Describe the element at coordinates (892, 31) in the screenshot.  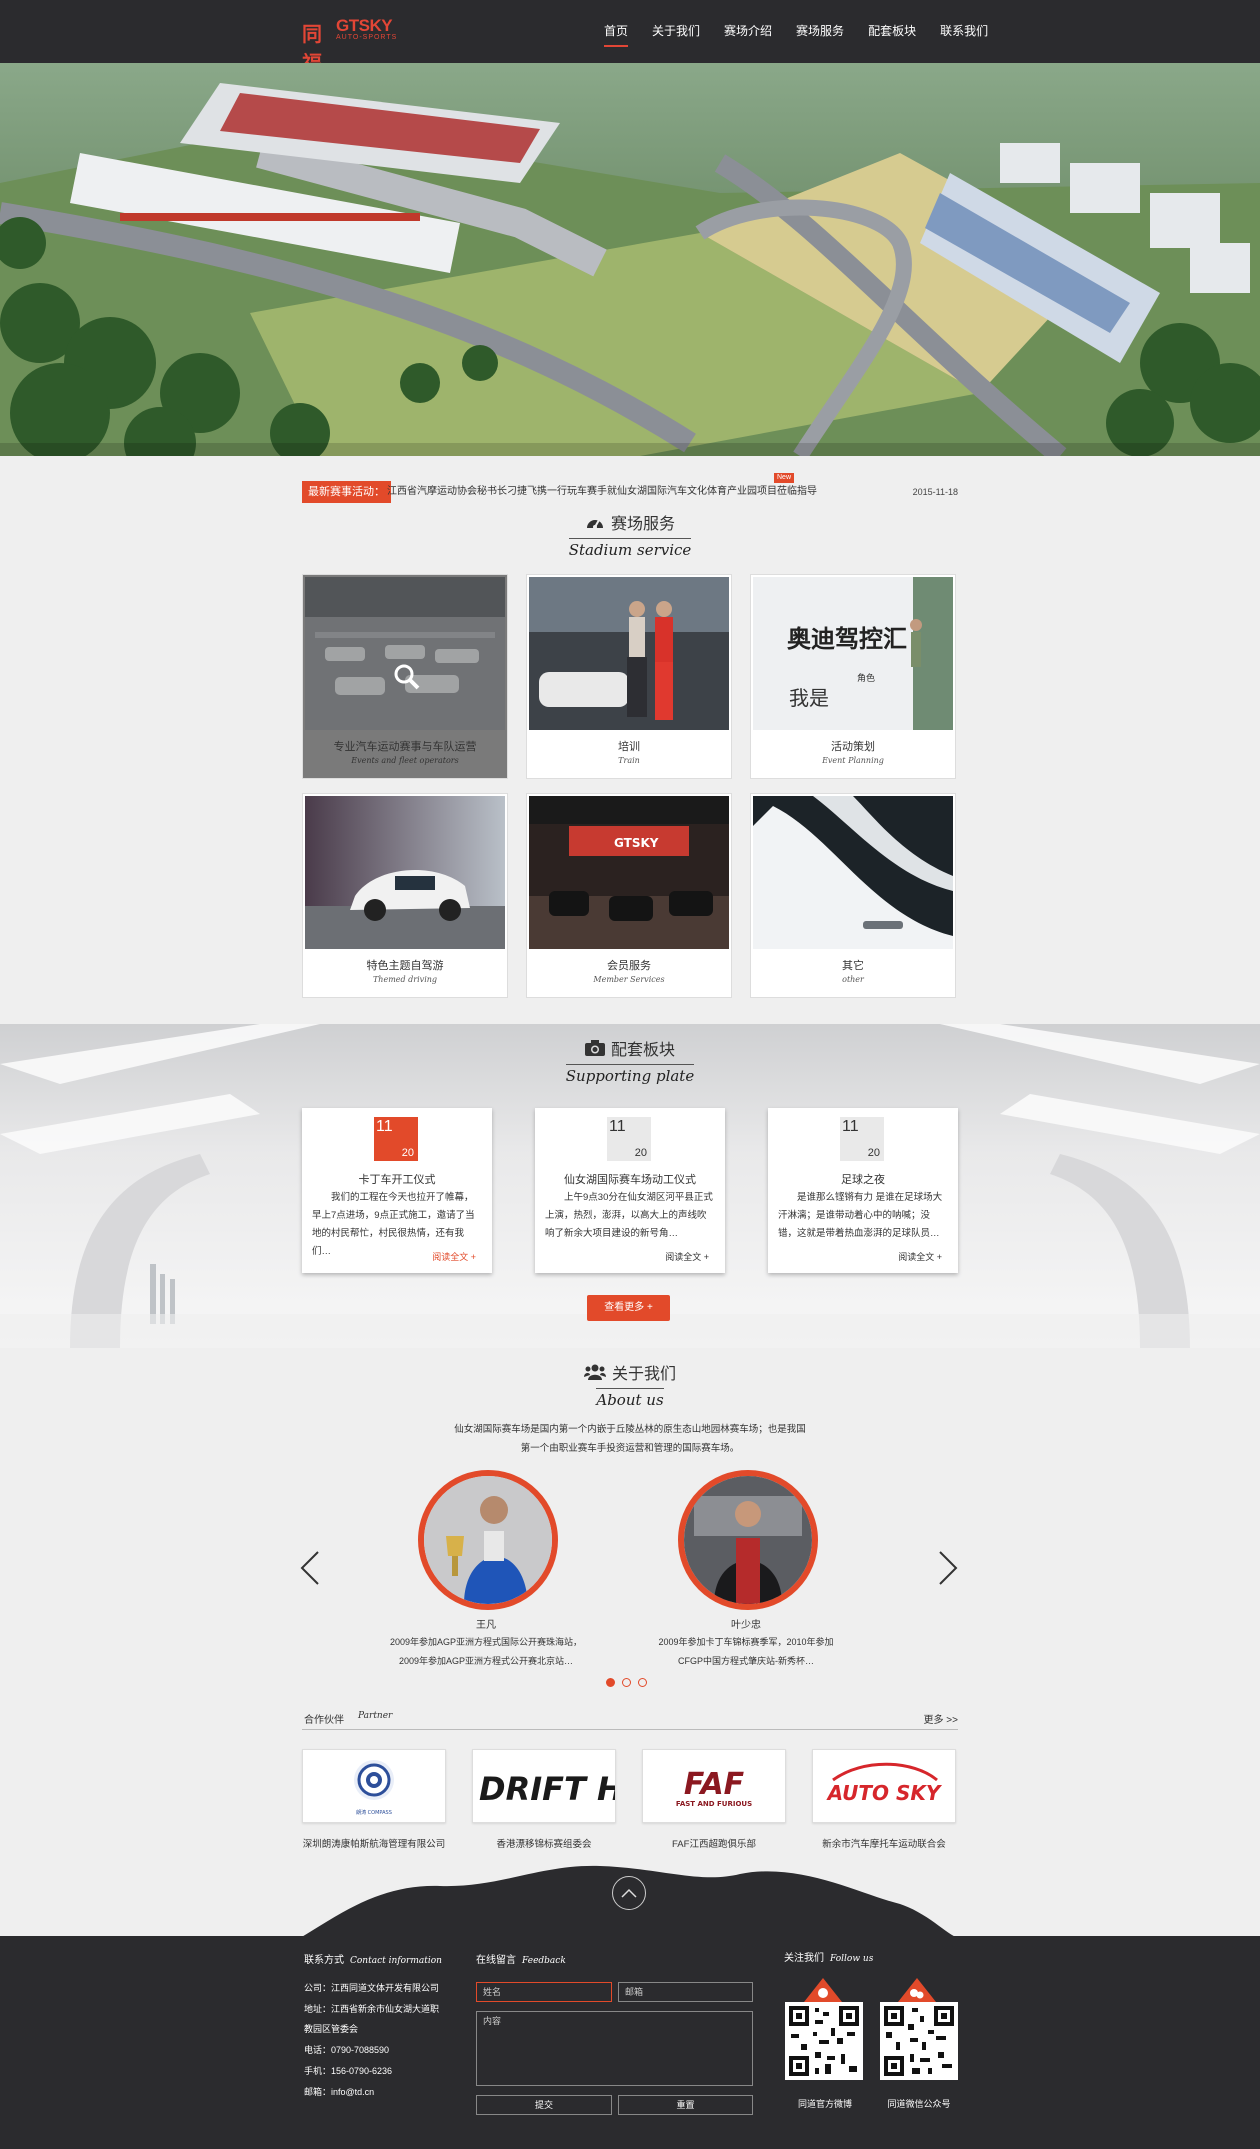
I see `nav-supporting: 配套板块` at that location.